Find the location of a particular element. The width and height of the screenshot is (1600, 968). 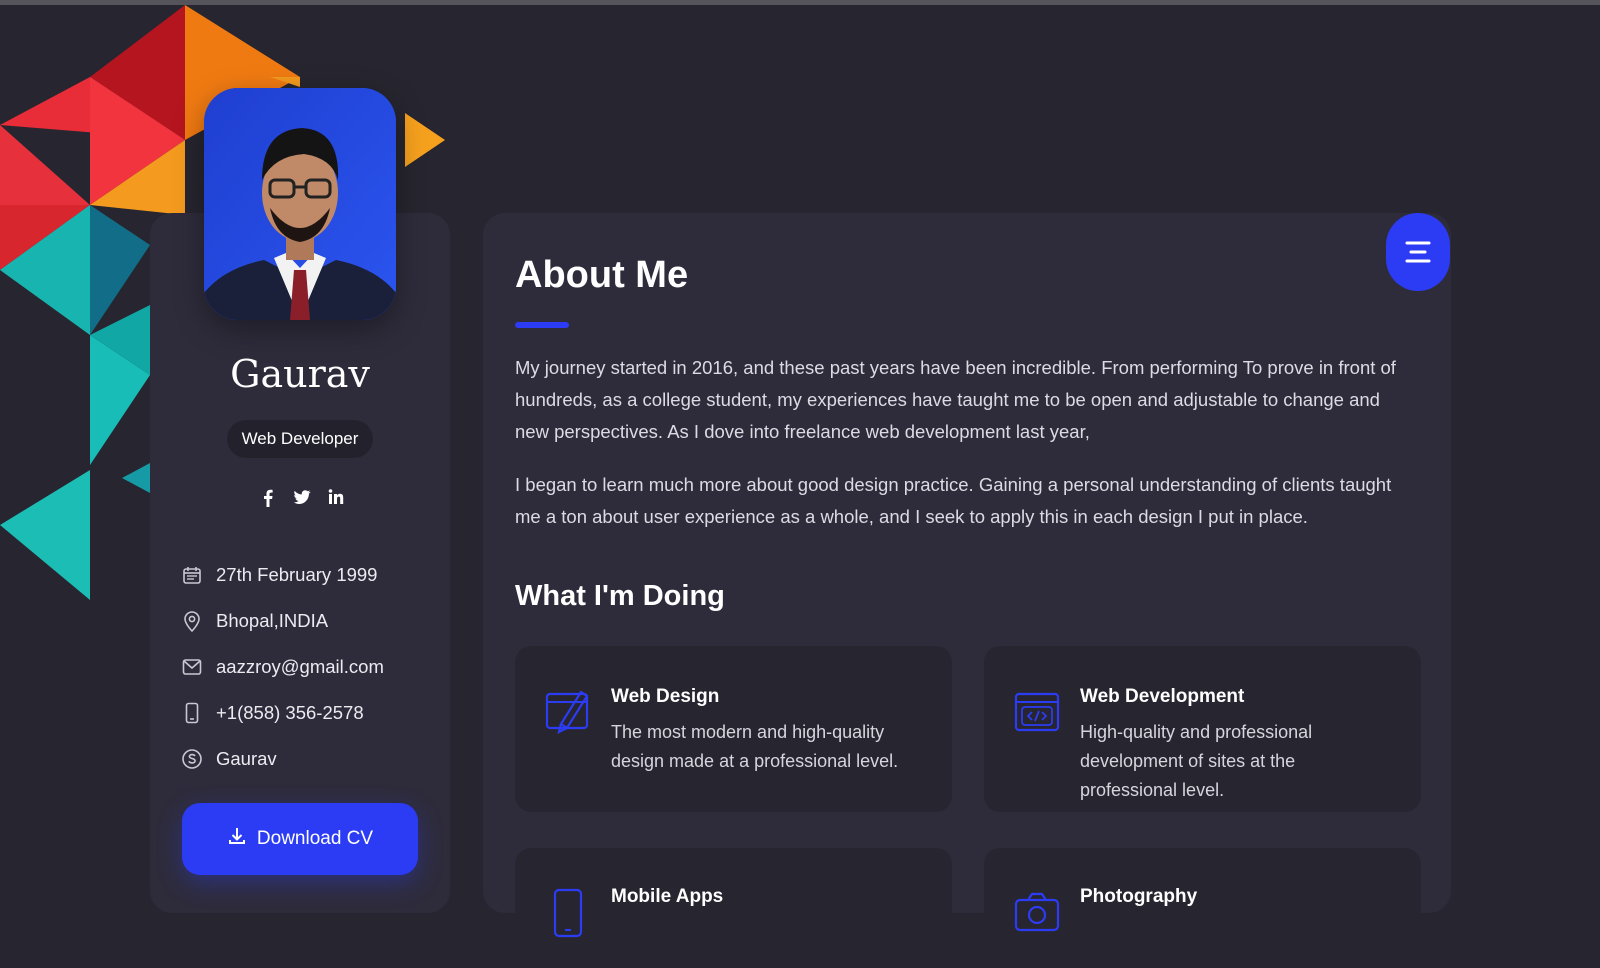

profile-role-badge: Web Developer is located at coordinates (300, 439).